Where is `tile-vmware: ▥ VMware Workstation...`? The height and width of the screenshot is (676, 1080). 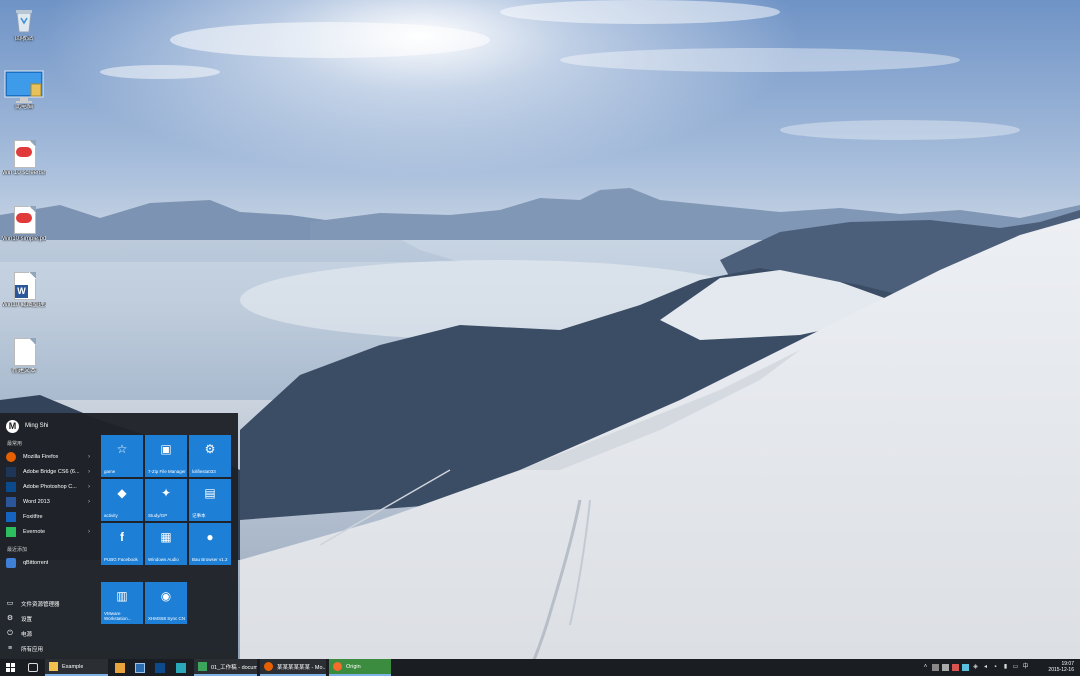
tile-vmware: ▥ VMware Workstation... is located at coordinates (122, 603).